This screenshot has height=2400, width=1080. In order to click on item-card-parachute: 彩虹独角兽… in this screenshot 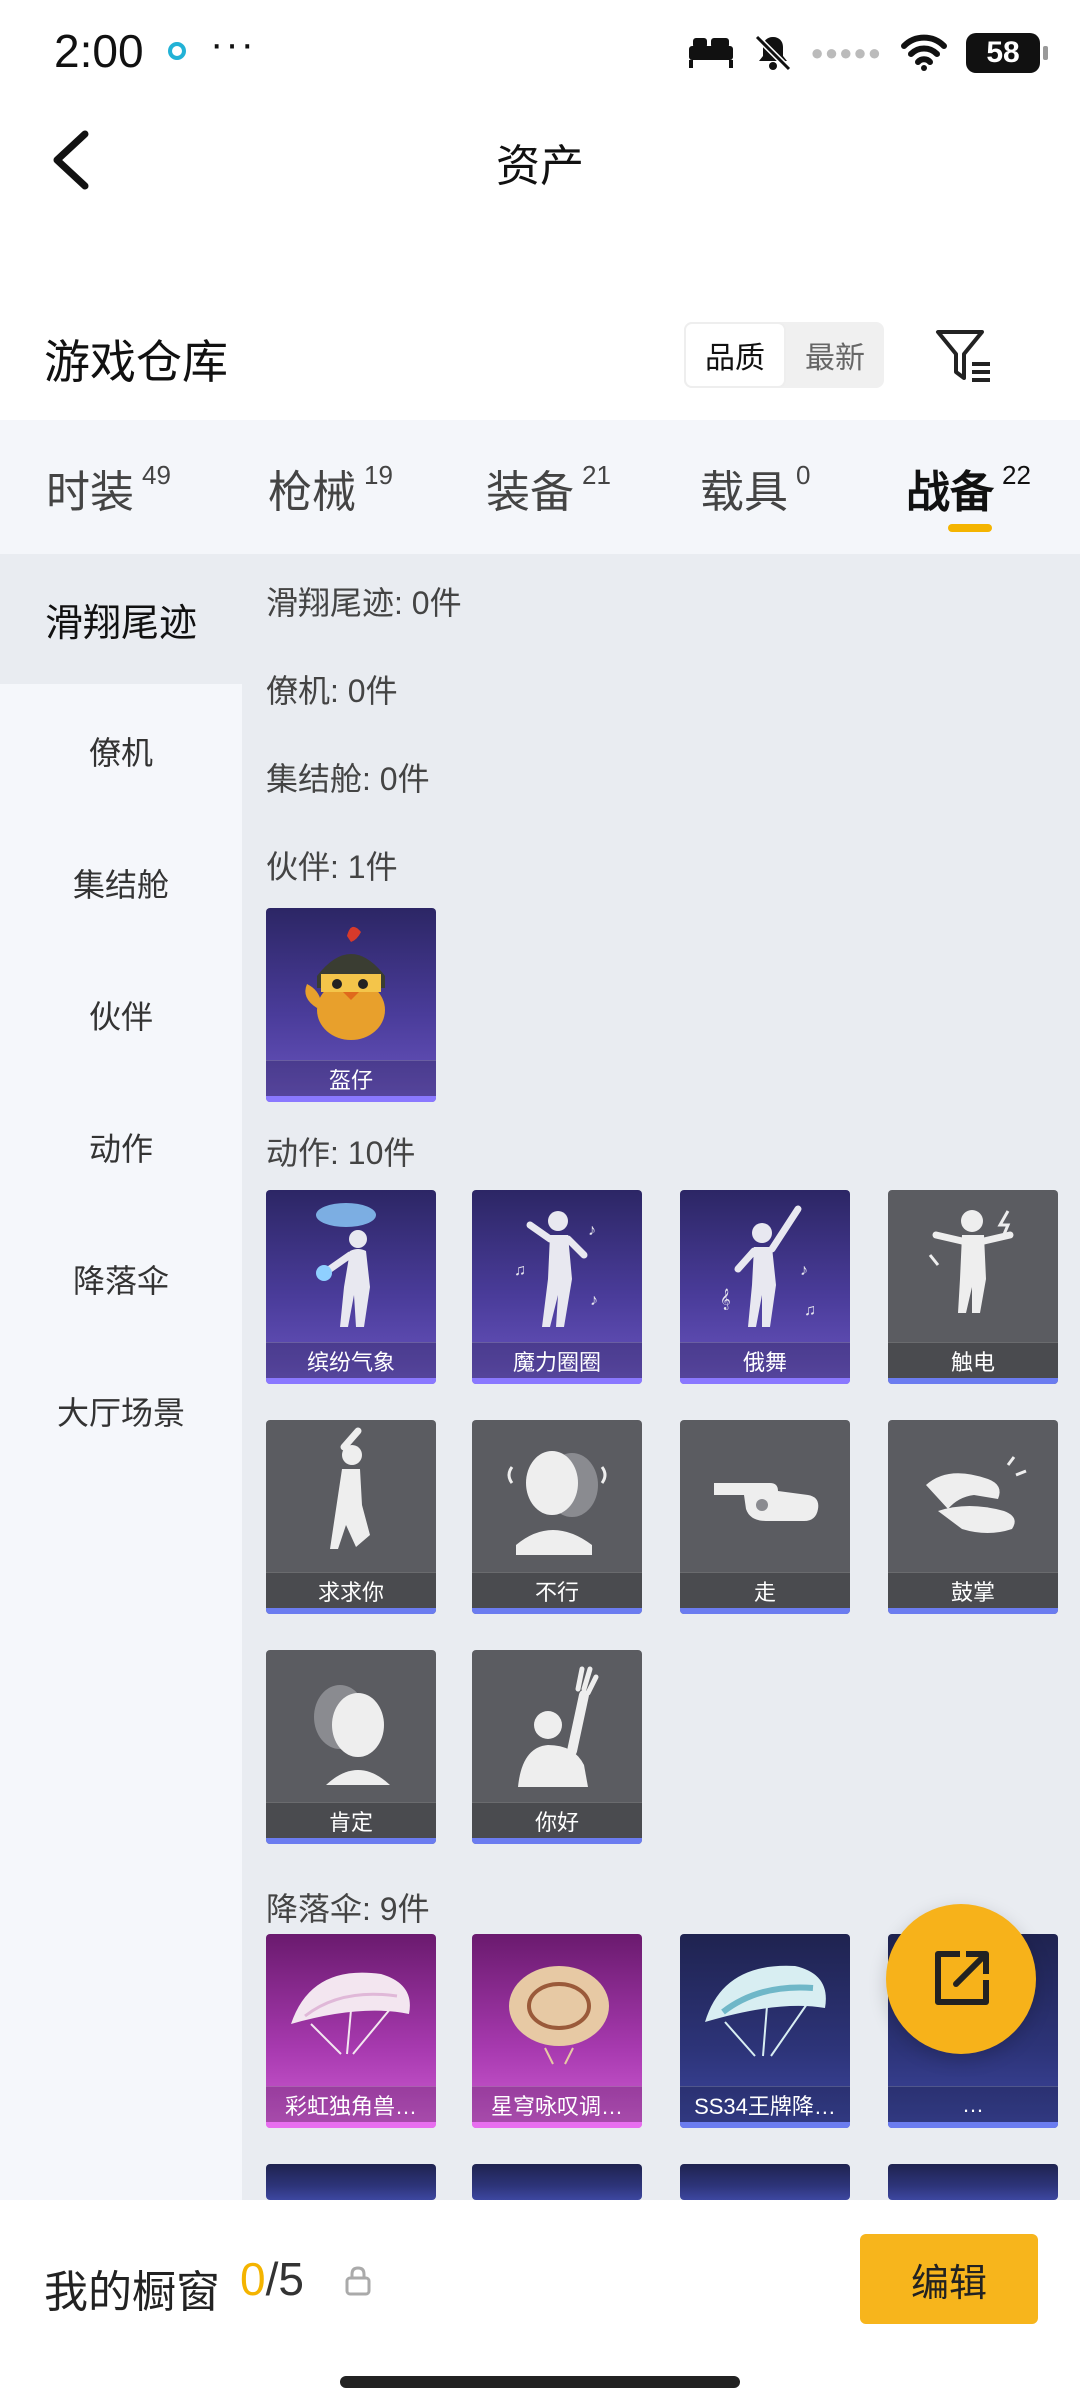, I will do `click(351, 2031)`.